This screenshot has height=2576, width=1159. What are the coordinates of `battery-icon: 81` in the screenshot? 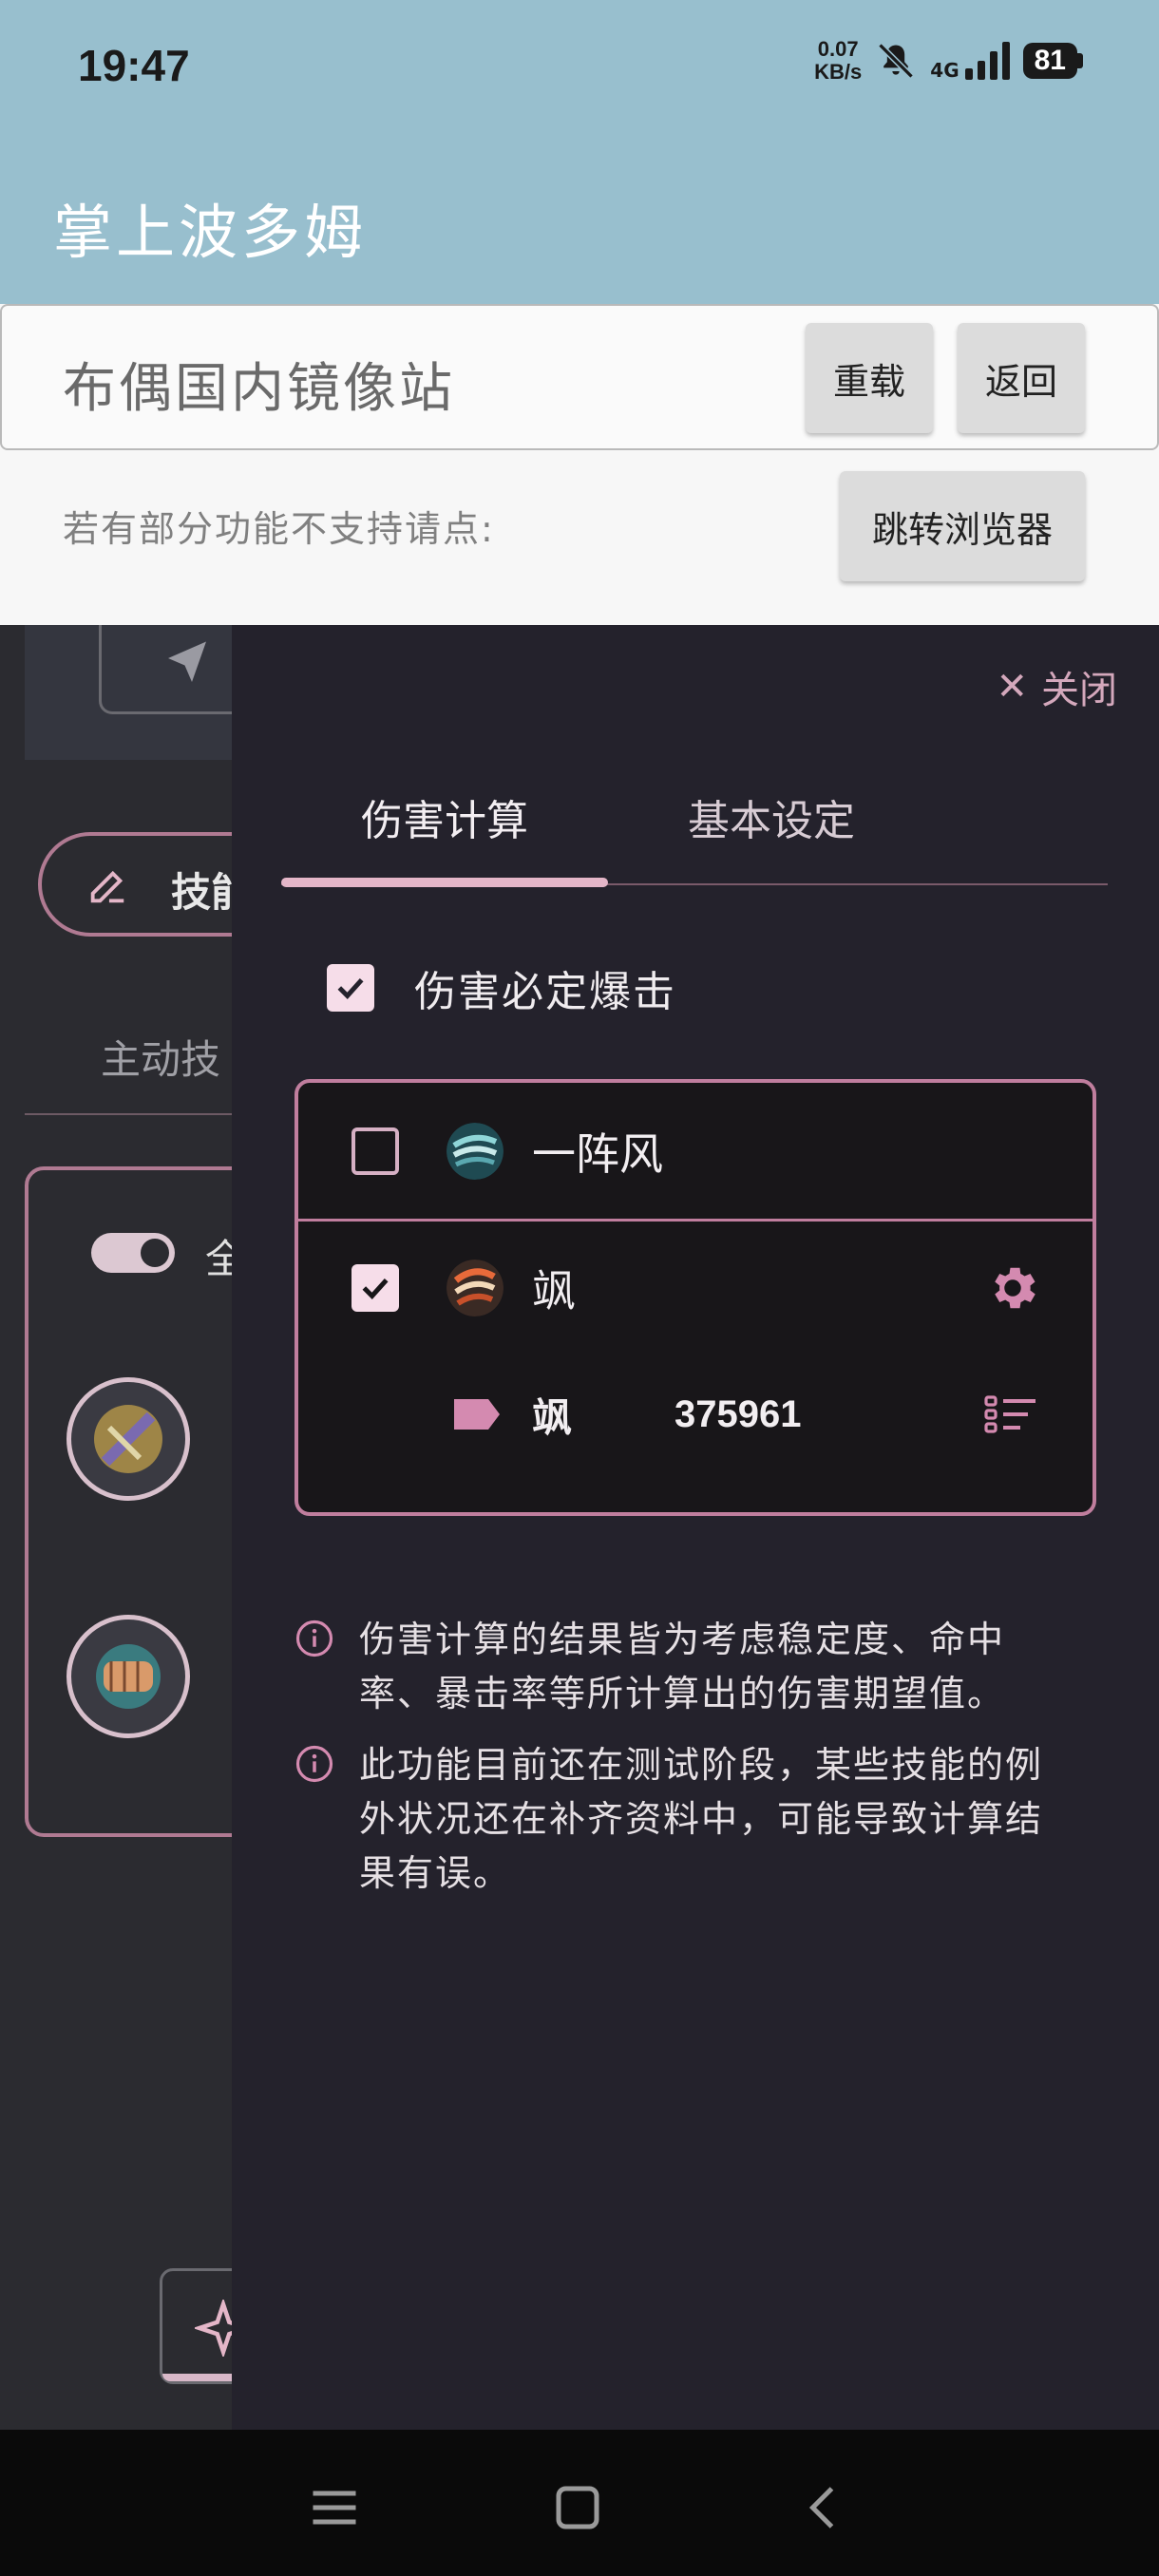 It's located at (1052, 61).